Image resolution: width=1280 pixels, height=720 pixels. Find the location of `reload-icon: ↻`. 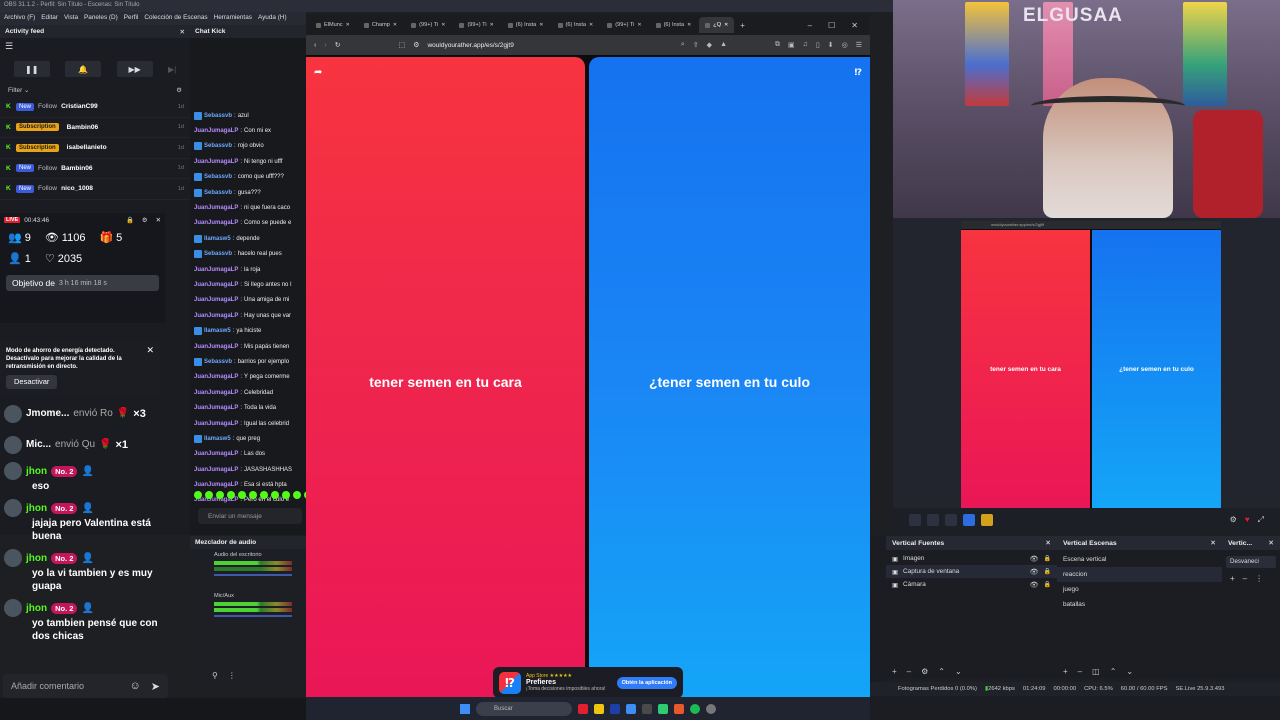

reload-icon: ↻ is located at coordinates (338, 45).